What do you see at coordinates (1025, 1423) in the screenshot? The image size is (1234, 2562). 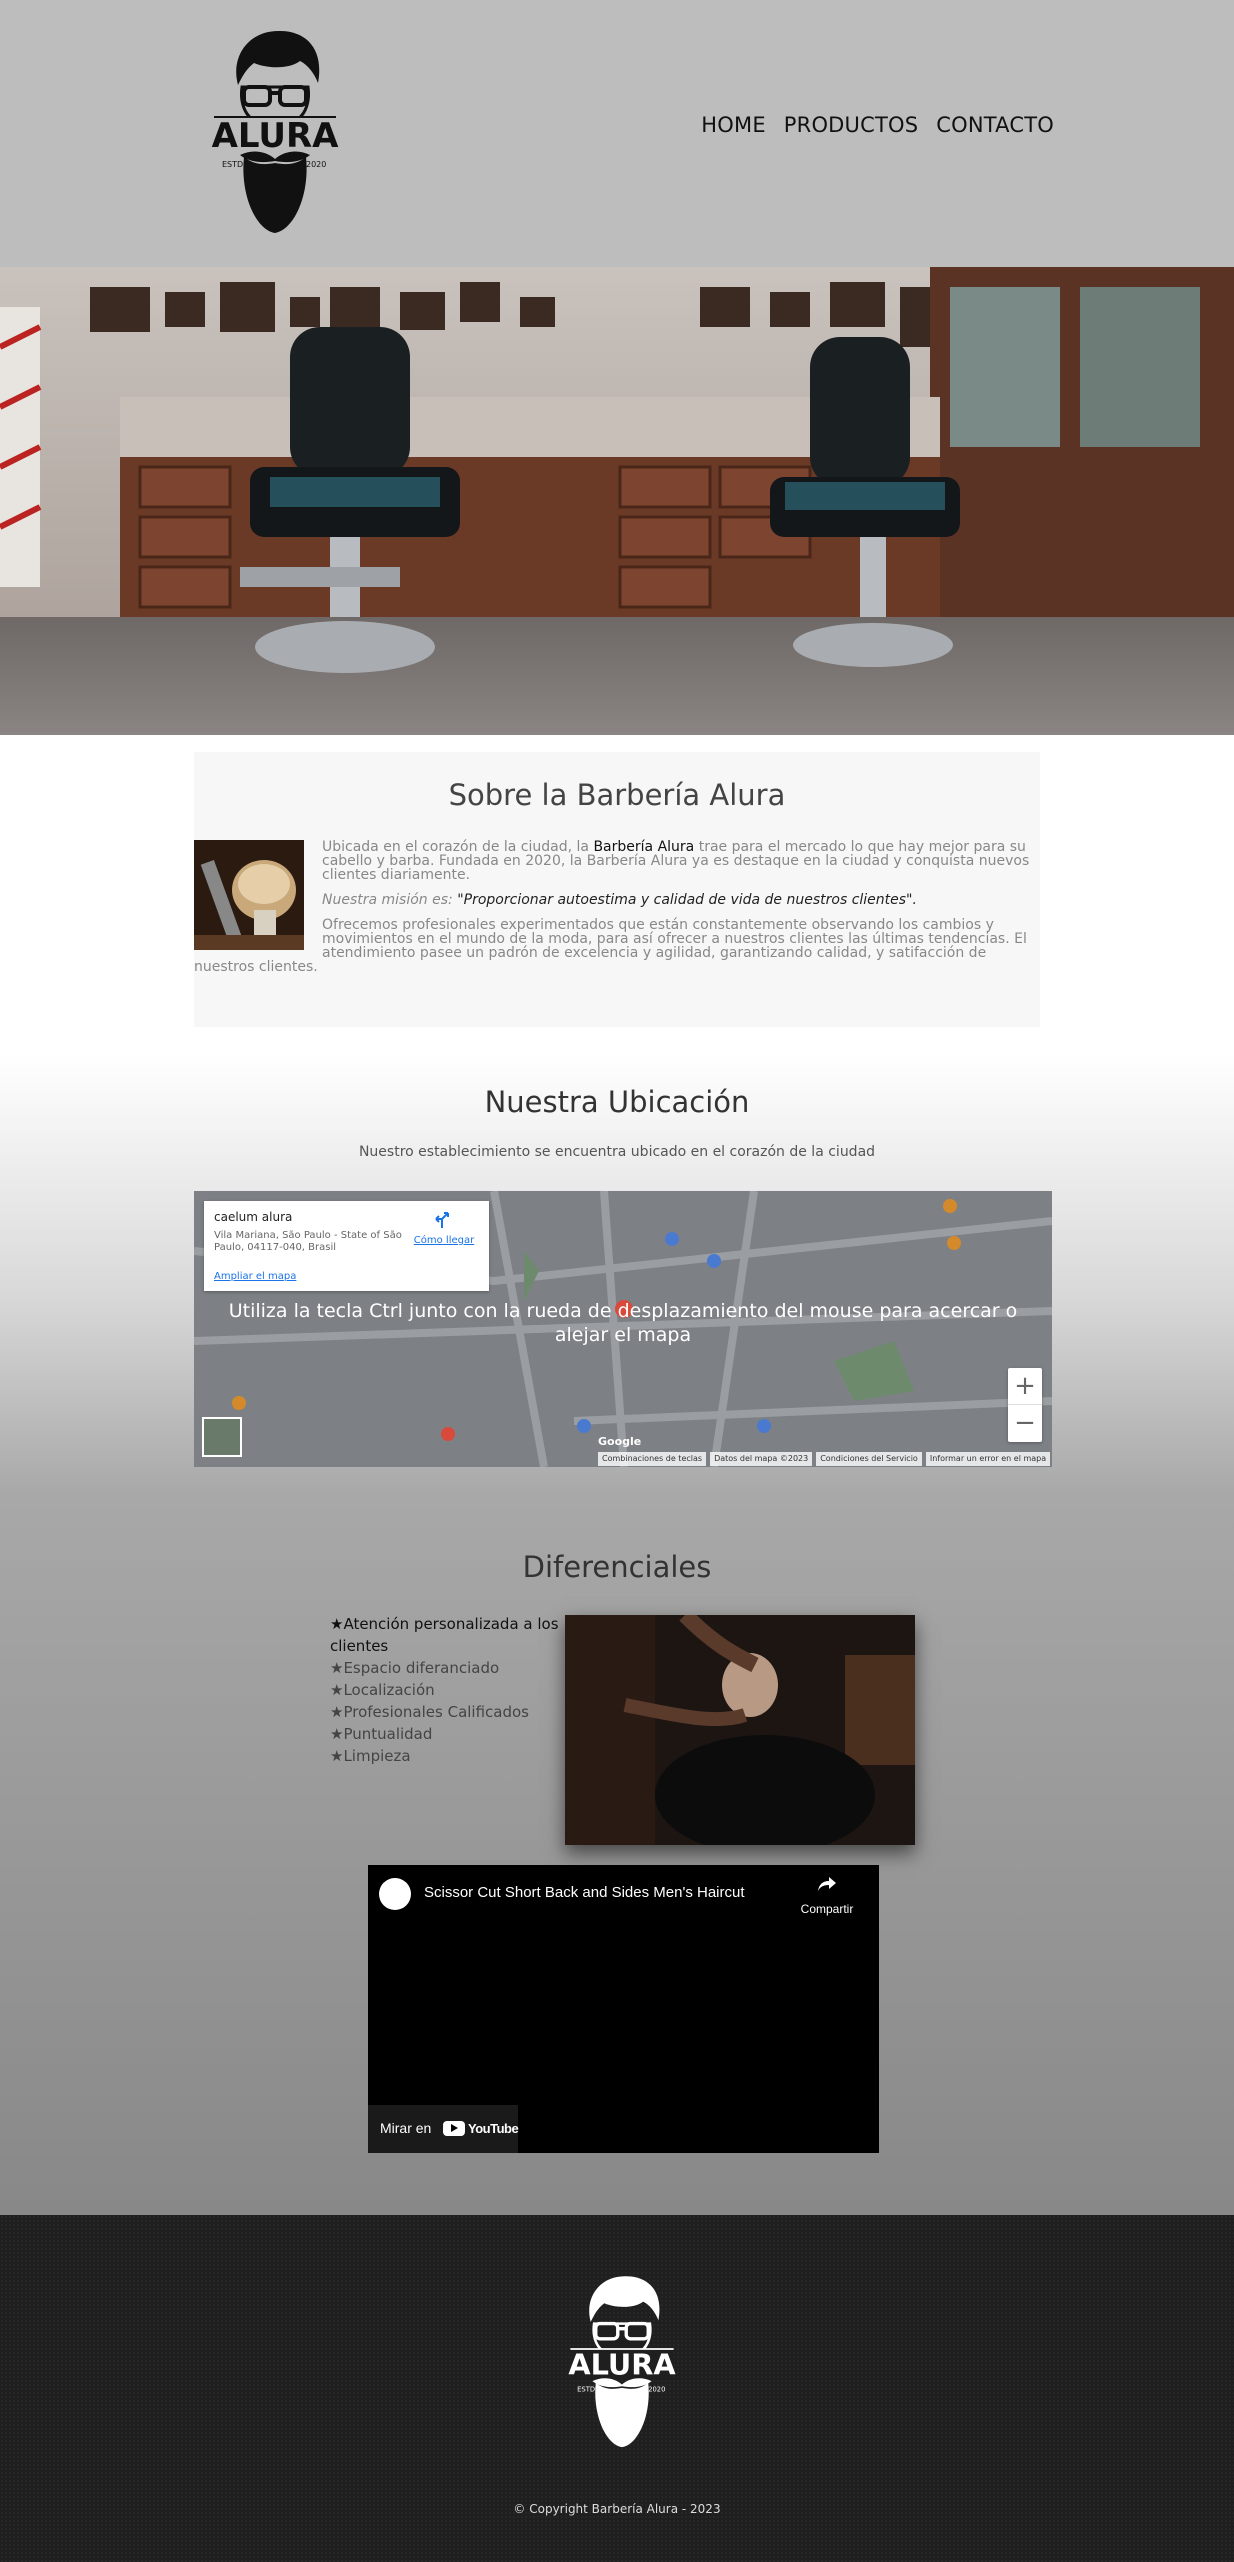 I see `zoom-out-button: −` at bounding box center [1025, 1423].